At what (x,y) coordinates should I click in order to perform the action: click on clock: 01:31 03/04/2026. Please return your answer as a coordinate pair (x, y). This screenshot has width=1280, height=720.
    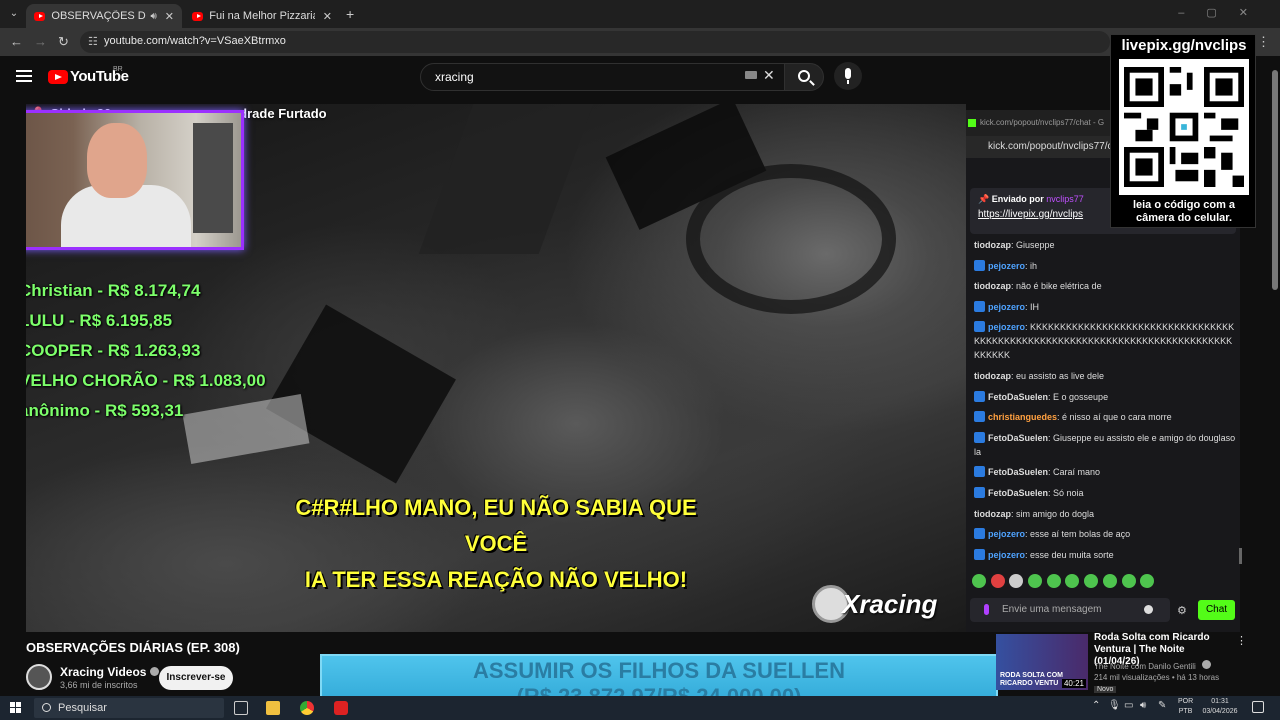
    Looking at the image, I should click on (1220, 707).